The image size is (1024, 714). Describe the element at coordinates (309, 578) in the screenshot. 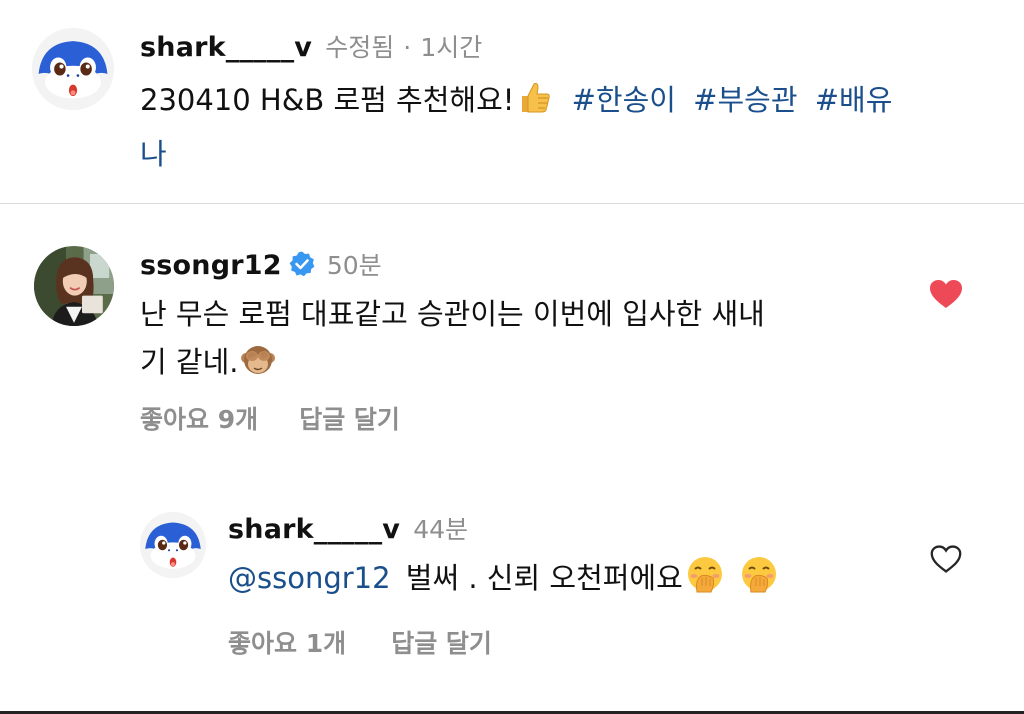

I see `mention-link: @ssongr12` at that location.